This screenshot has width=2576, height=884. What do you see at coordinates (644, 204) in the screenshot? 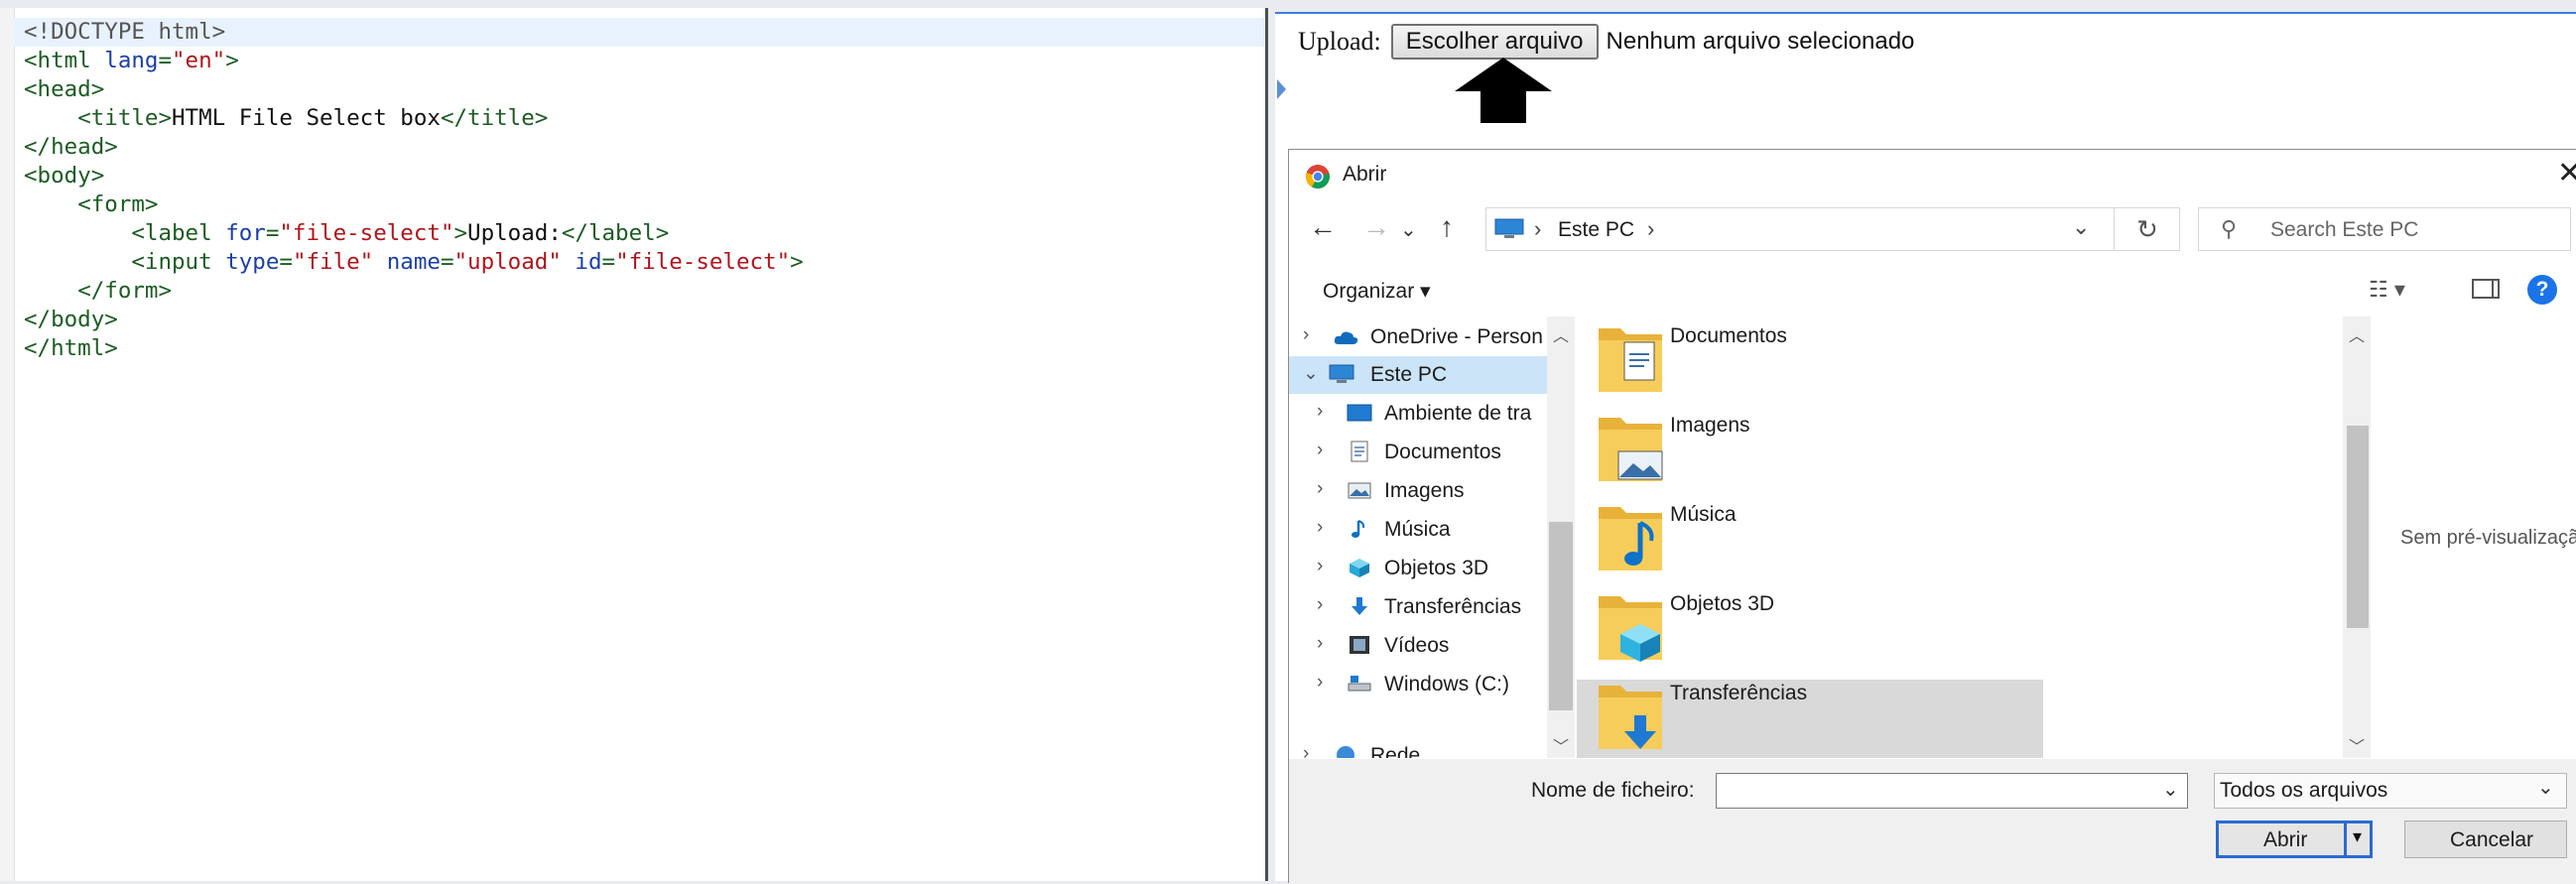
I see `code-line: <form>` at bounding box center [644, 204].